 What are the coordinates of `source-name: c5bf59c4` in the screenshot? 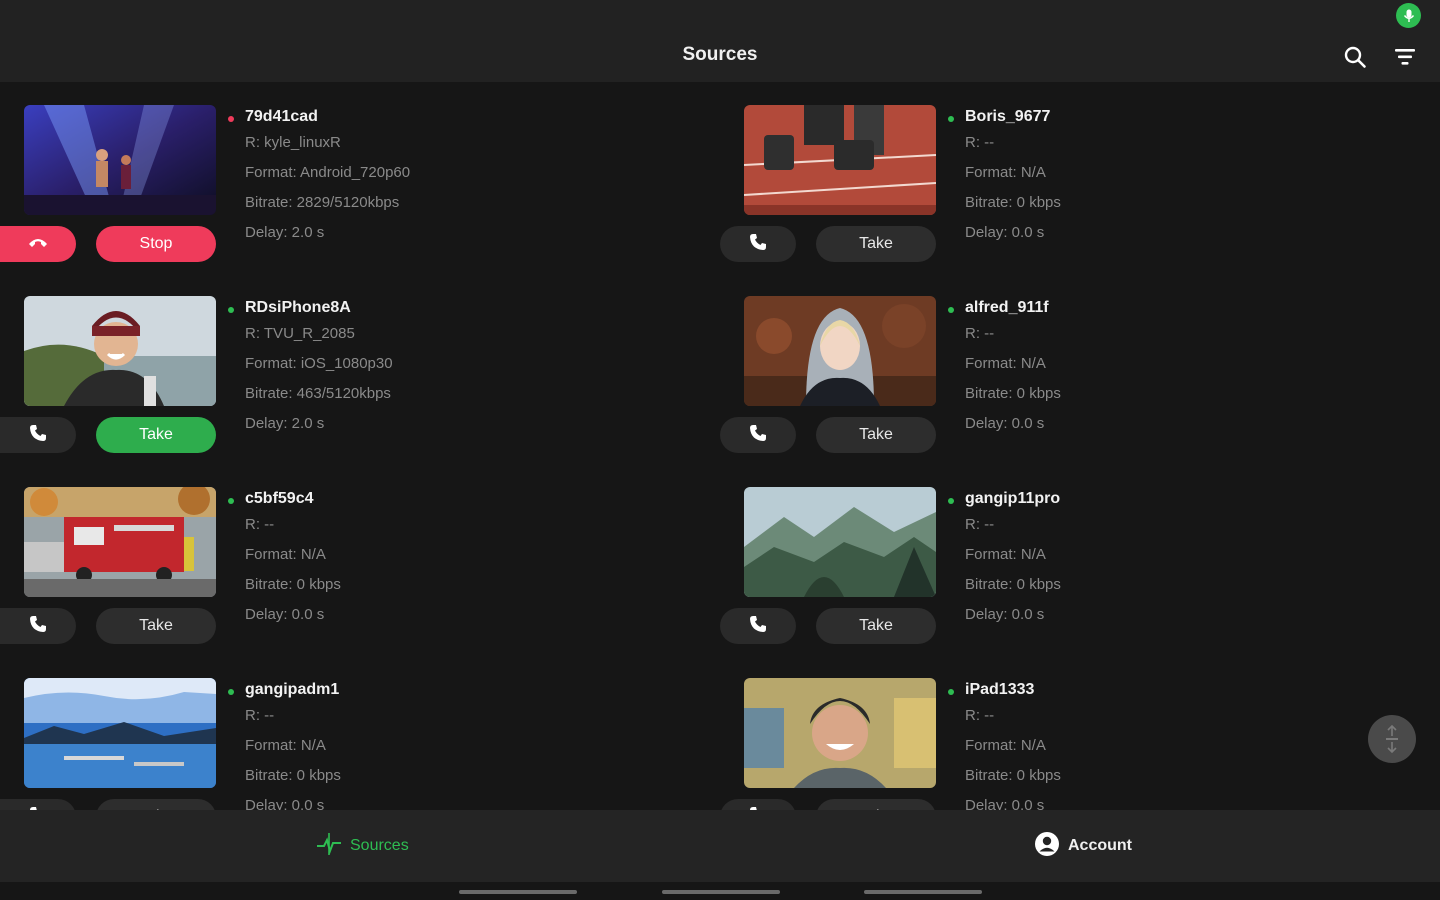 It's located at (279, 498).